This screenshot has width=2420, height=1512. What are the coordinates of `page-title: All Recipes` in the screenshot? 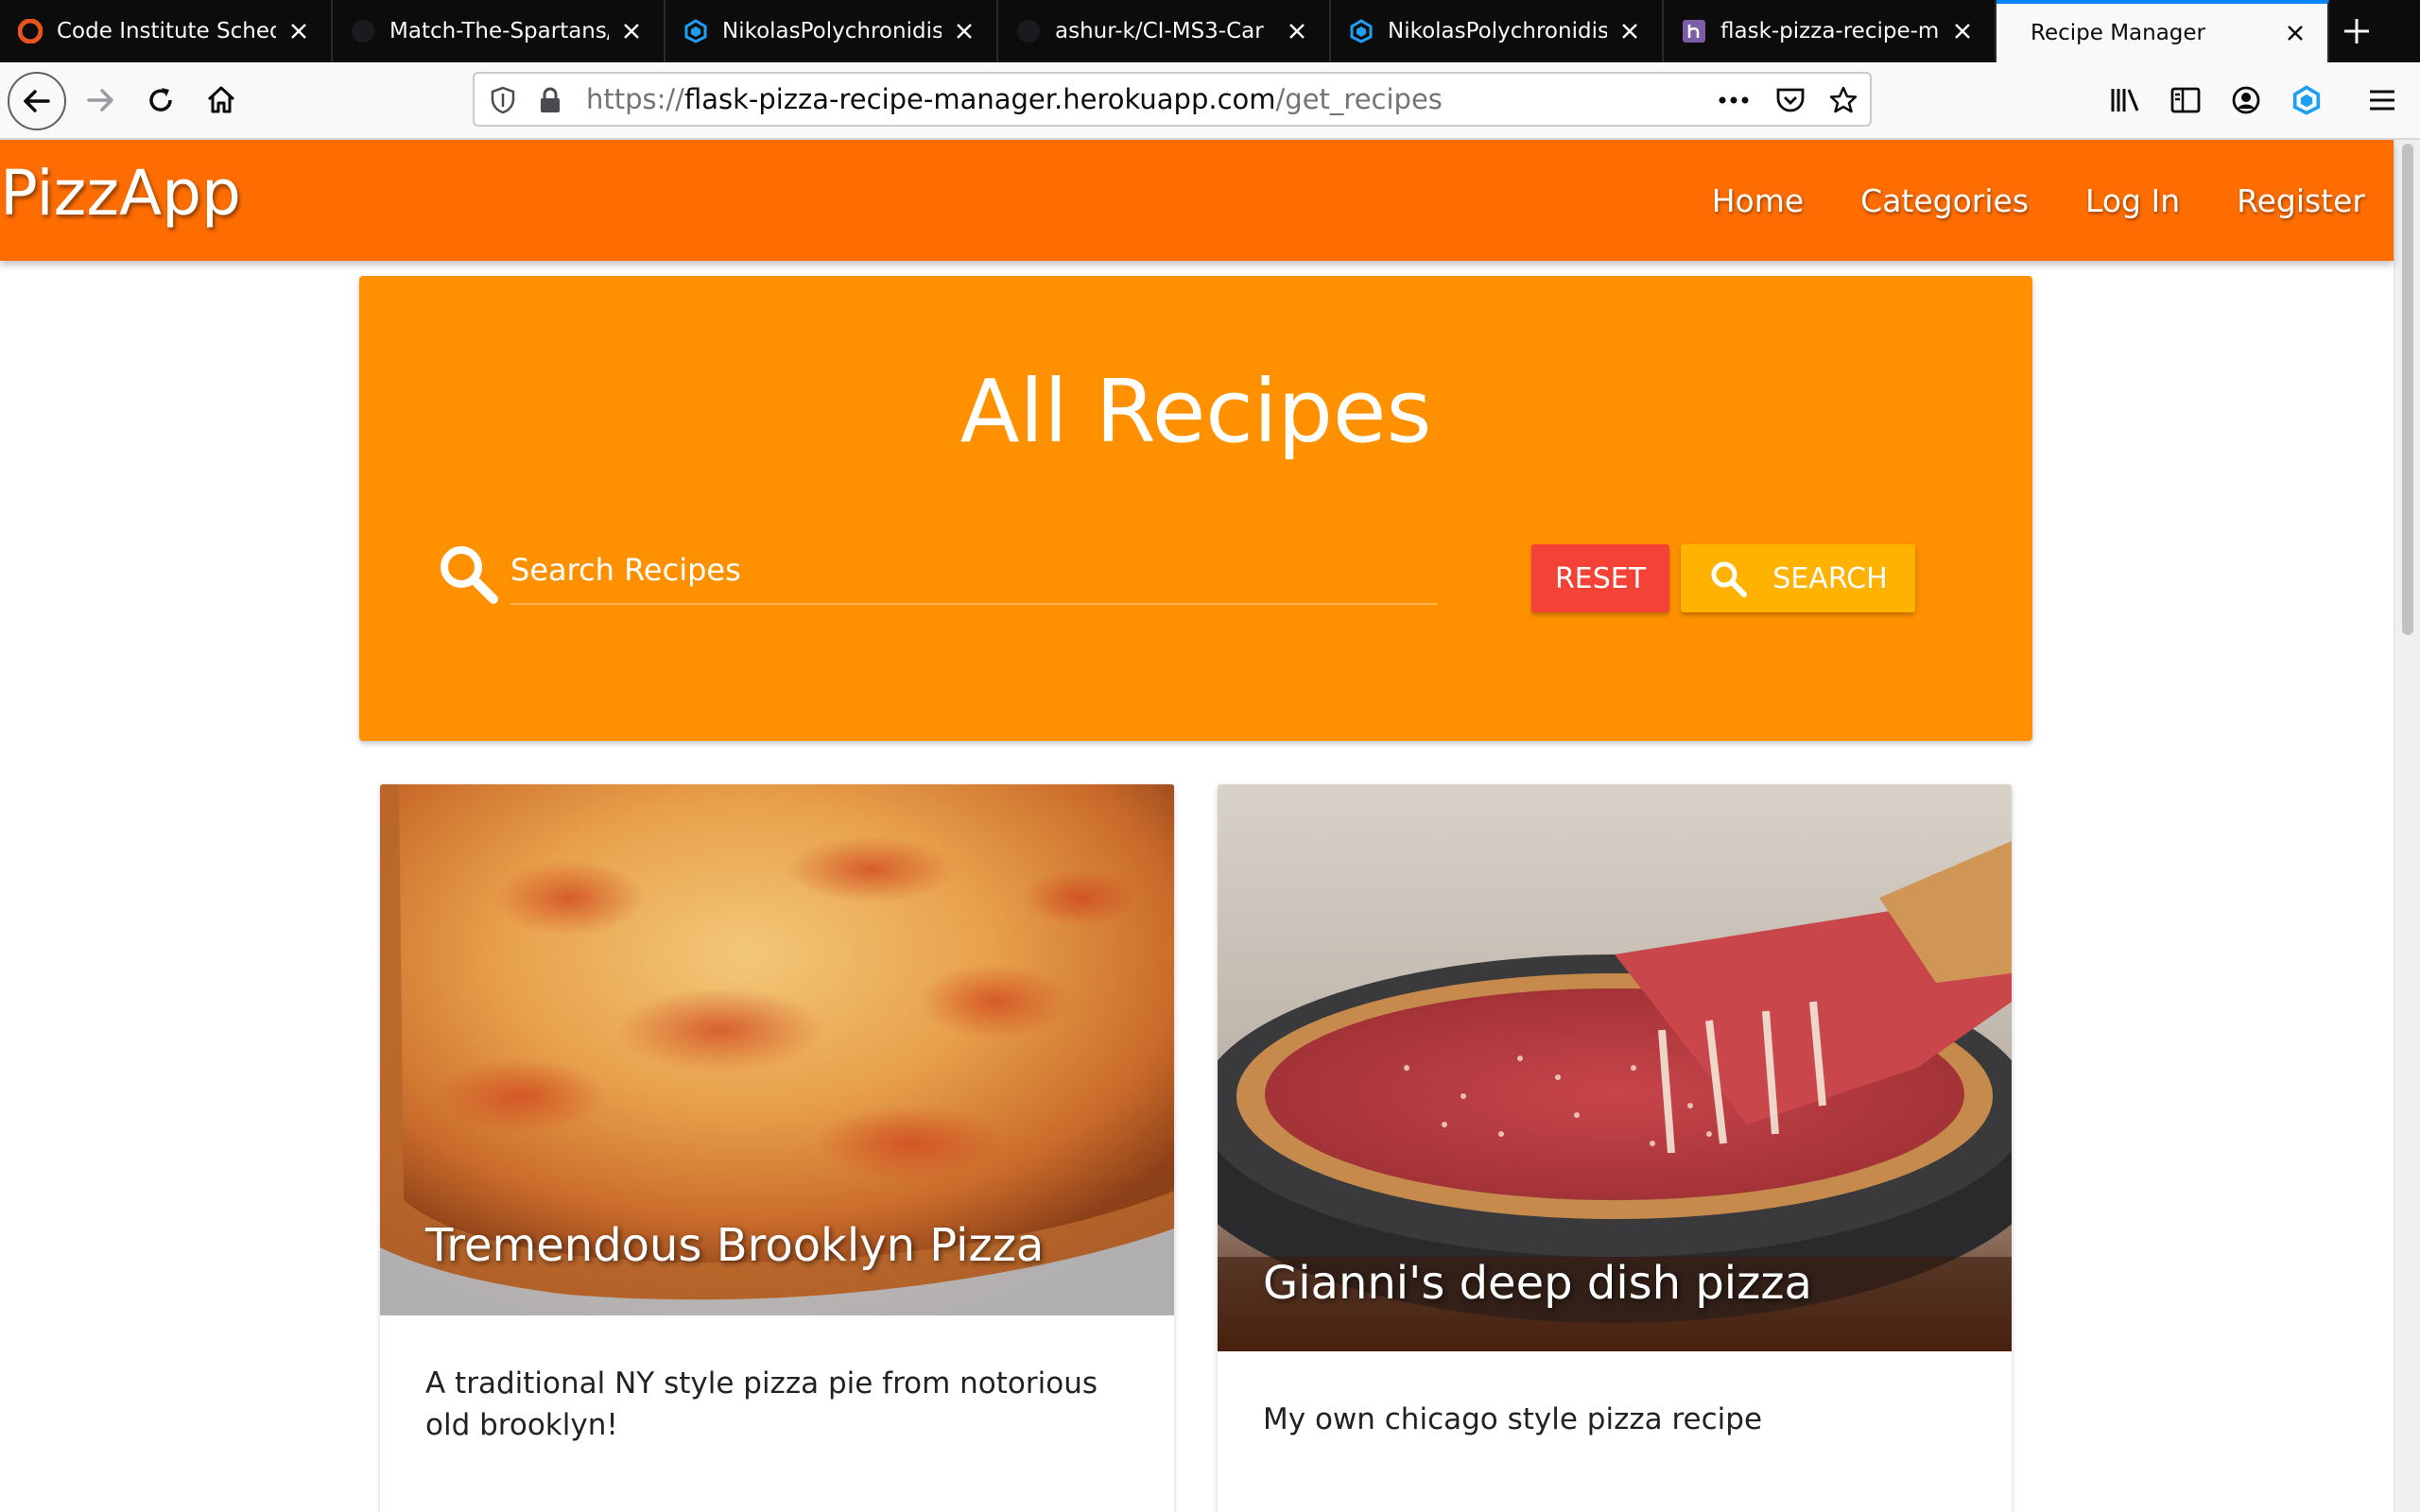 It's located at (1196, 411).